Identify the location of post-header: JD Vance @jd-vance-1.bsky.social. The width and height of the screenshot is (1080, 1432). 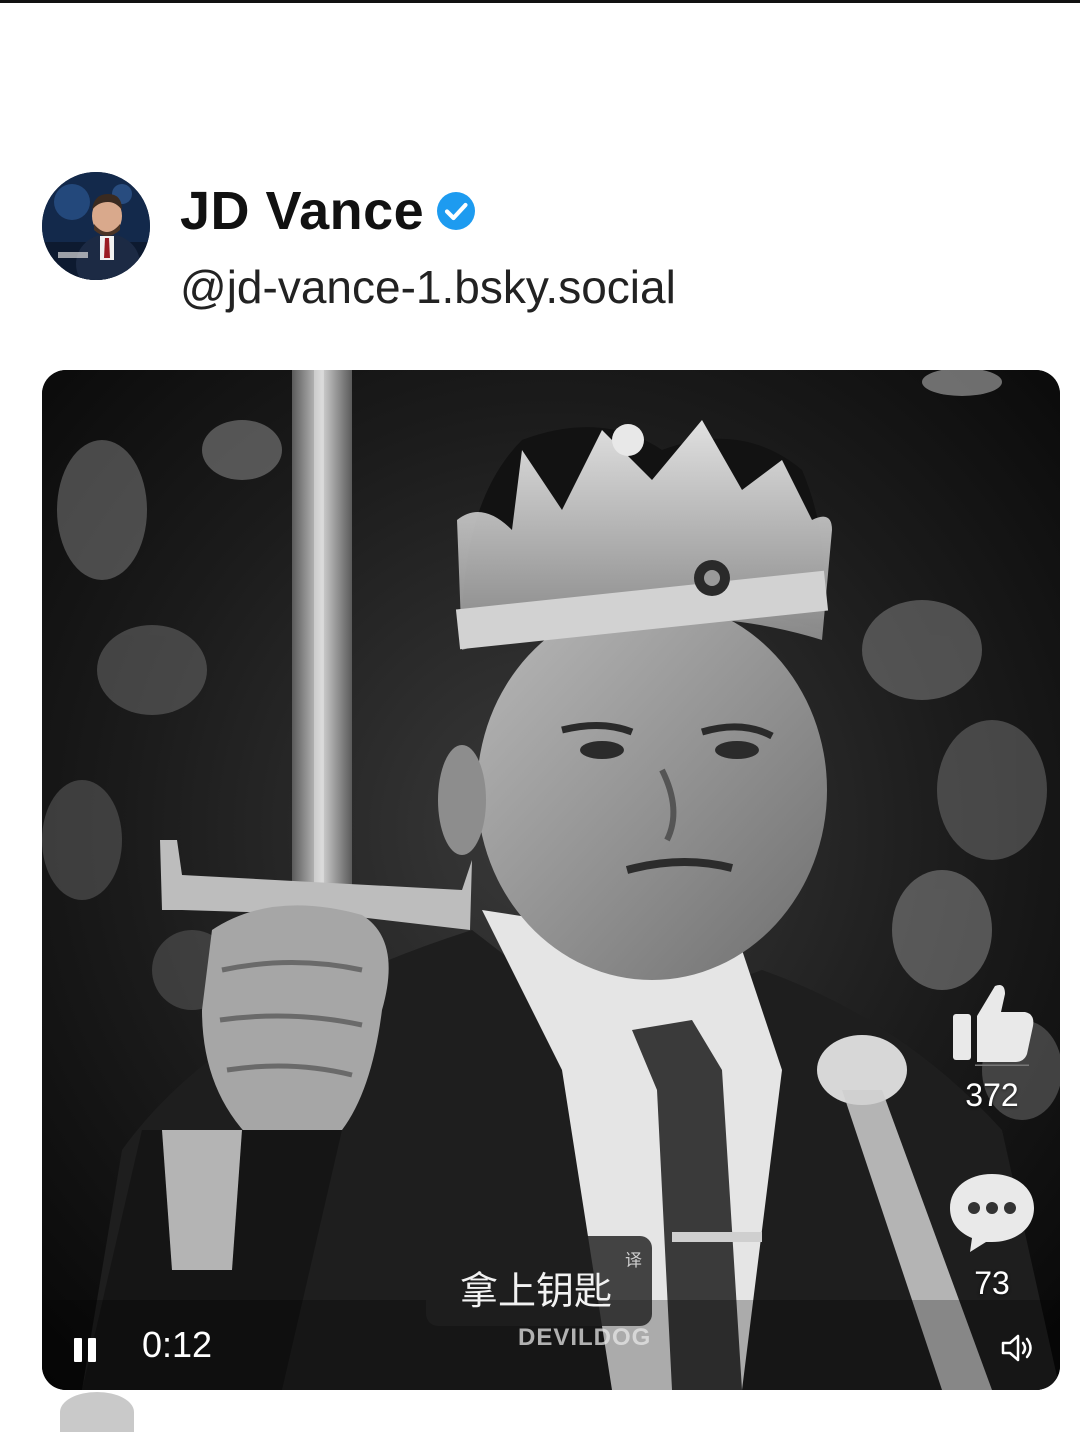
(542, 247).